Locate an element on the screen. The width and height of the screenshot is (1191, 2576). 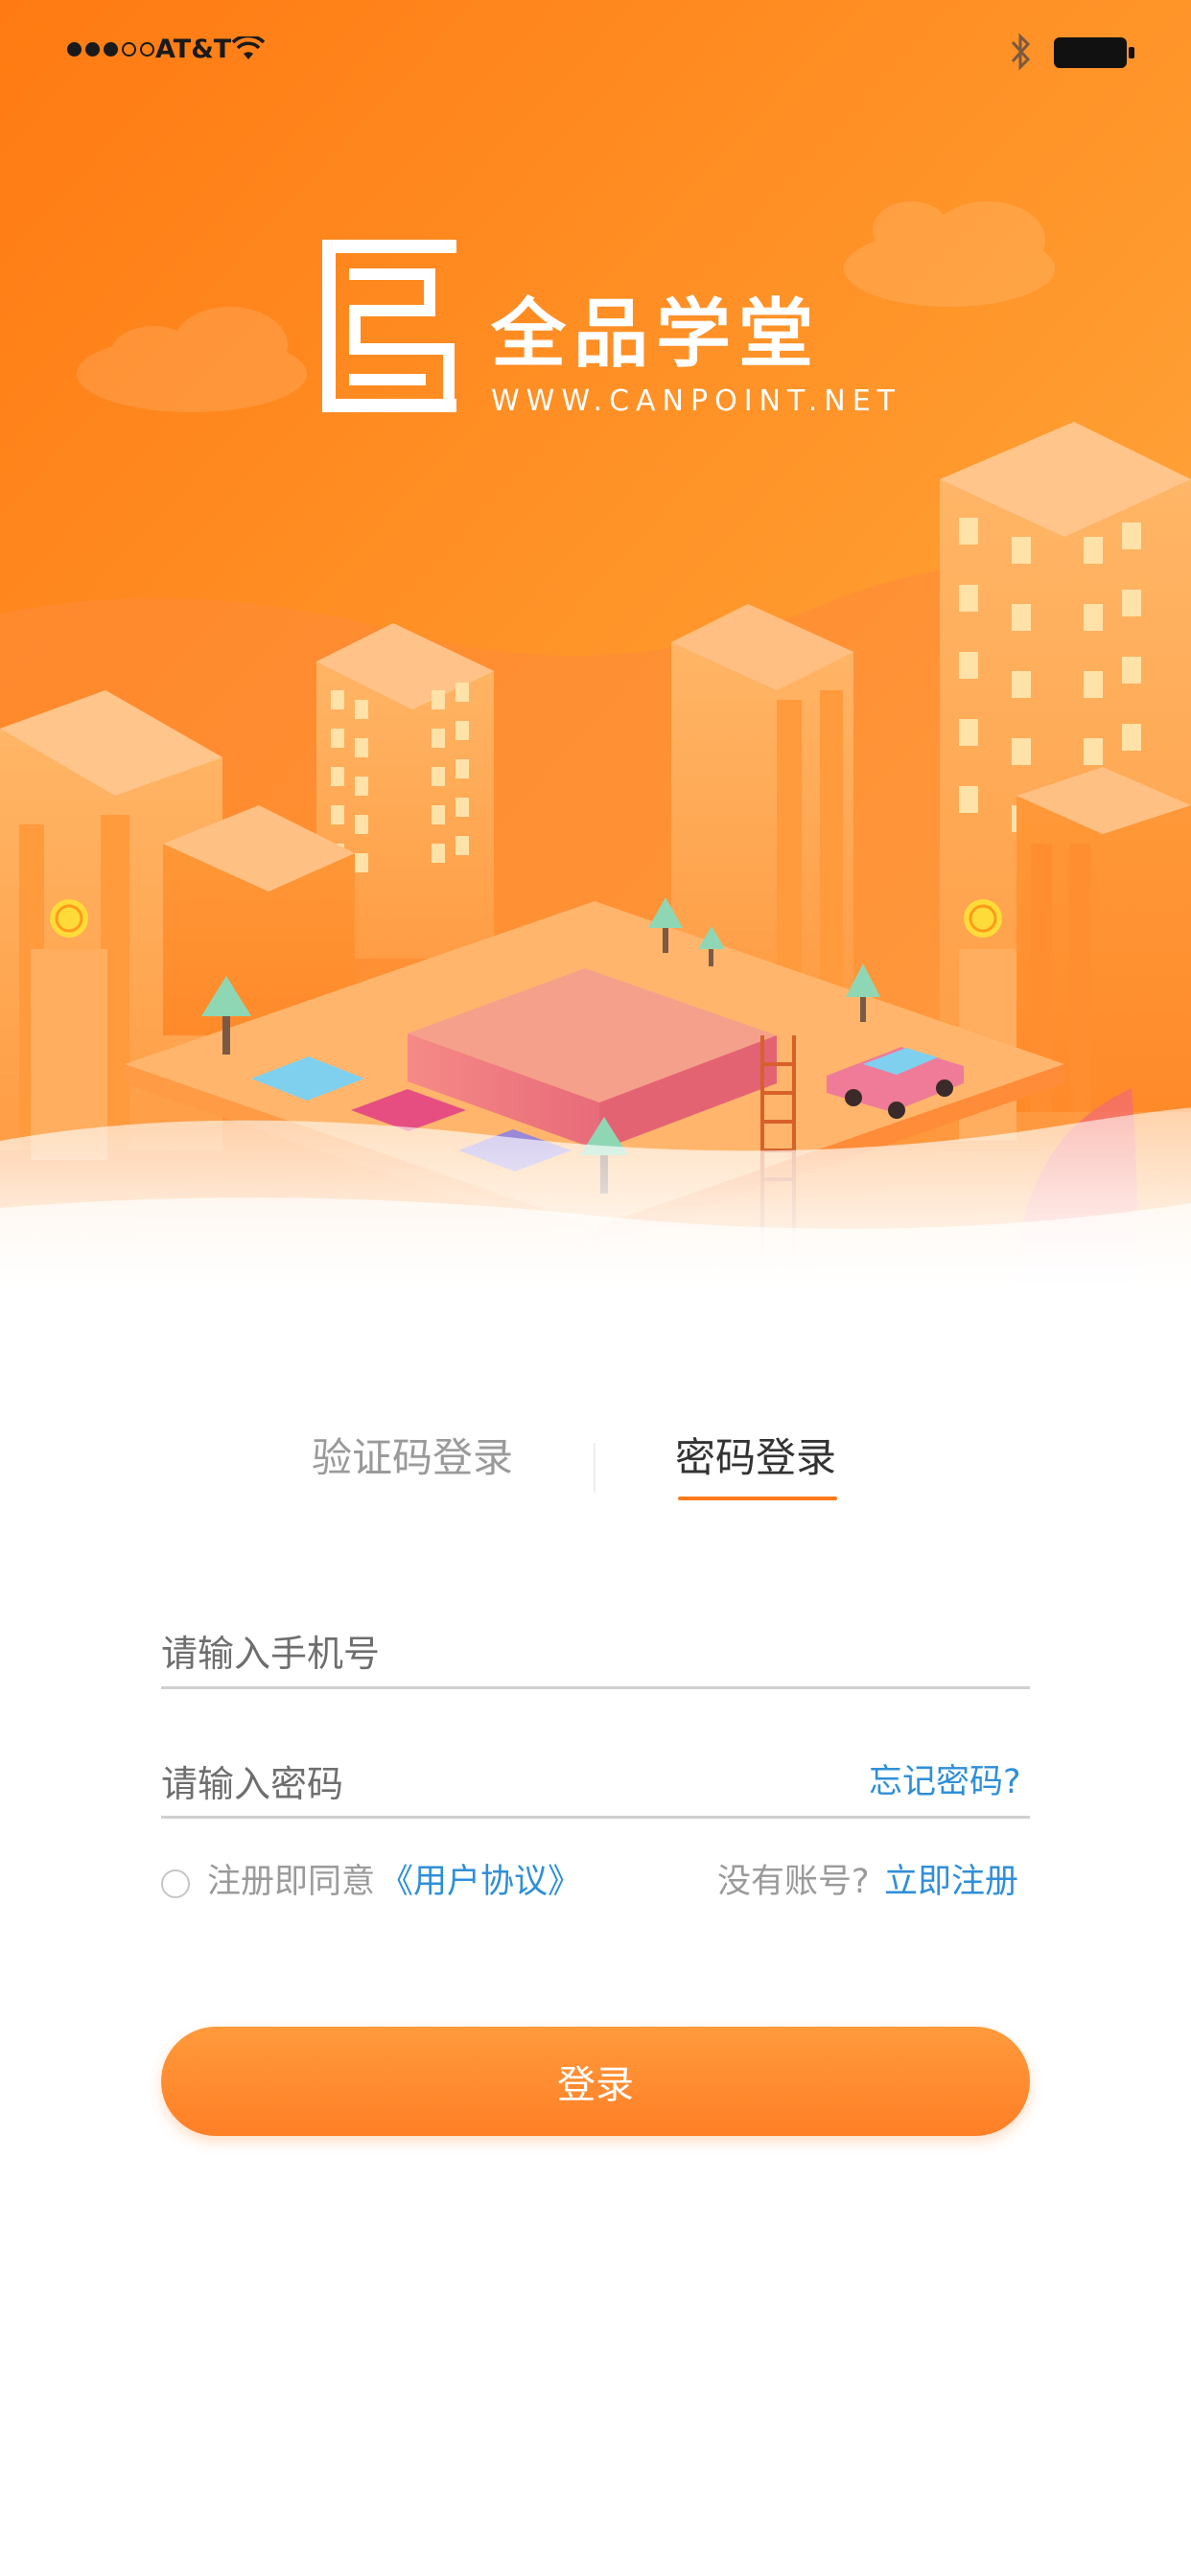
tab-divider is located at coordinates (595, 1468).